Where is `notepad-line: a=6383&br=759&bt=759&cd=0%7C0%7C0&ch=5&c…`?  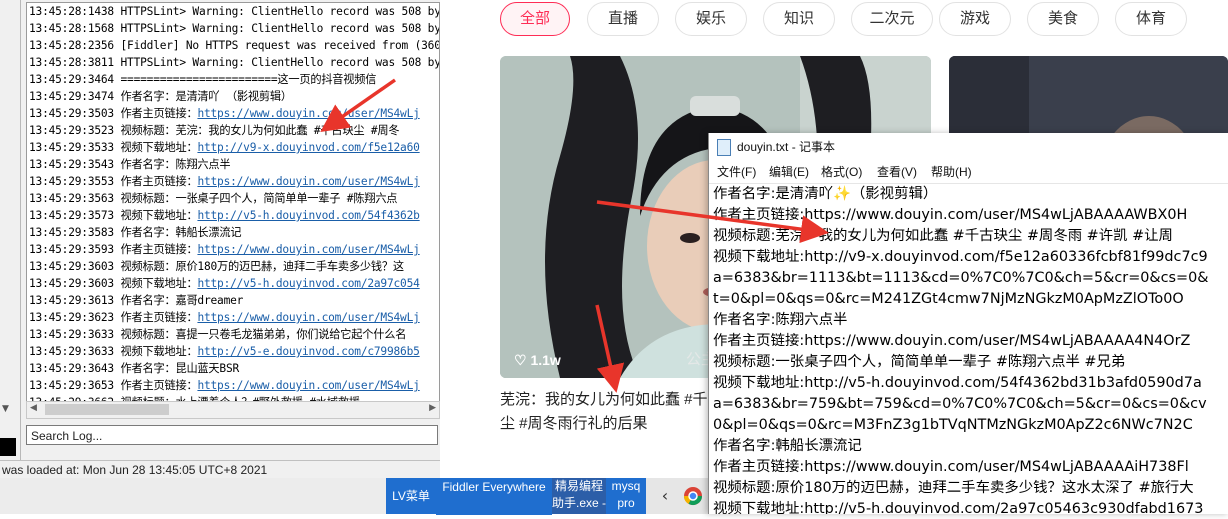
notepad-line: a=6383&br=759&bt=759&cd=0%7C0%7C0&ch=5&c… is located at coordinates (960, 404).